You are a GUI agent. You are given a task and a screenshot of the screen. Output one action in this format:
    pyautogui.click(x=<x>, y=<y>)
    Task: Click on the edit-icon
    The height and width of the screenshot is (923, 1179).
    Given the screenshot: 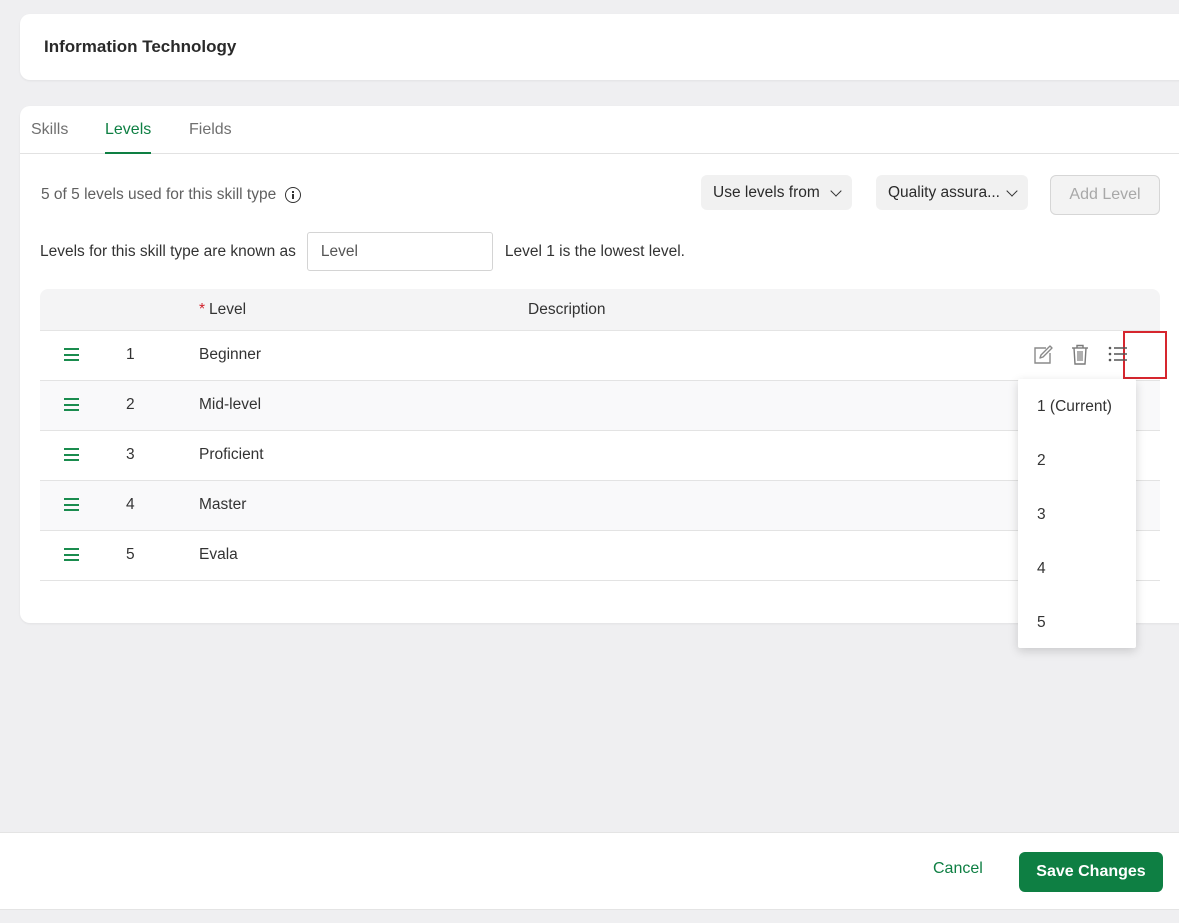 What is the action you would take?
    pyautogui.click(x=1043, y=357)
    